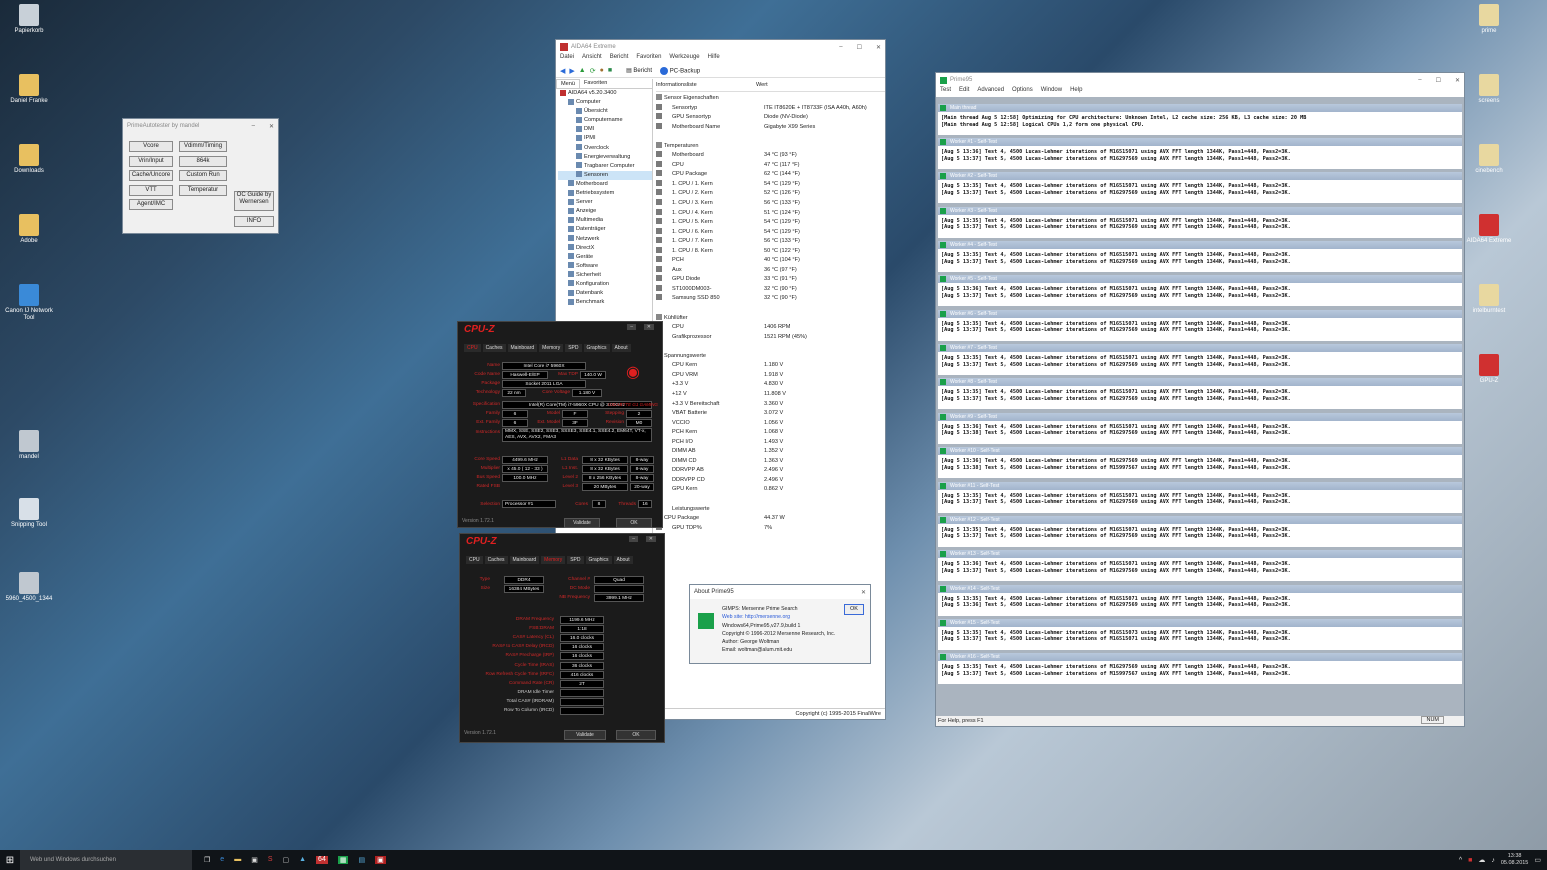  What do you see at coordinates (302, 860) in the screenshot?
I see `app-icon: ▲` at bounding box center [302, 860].